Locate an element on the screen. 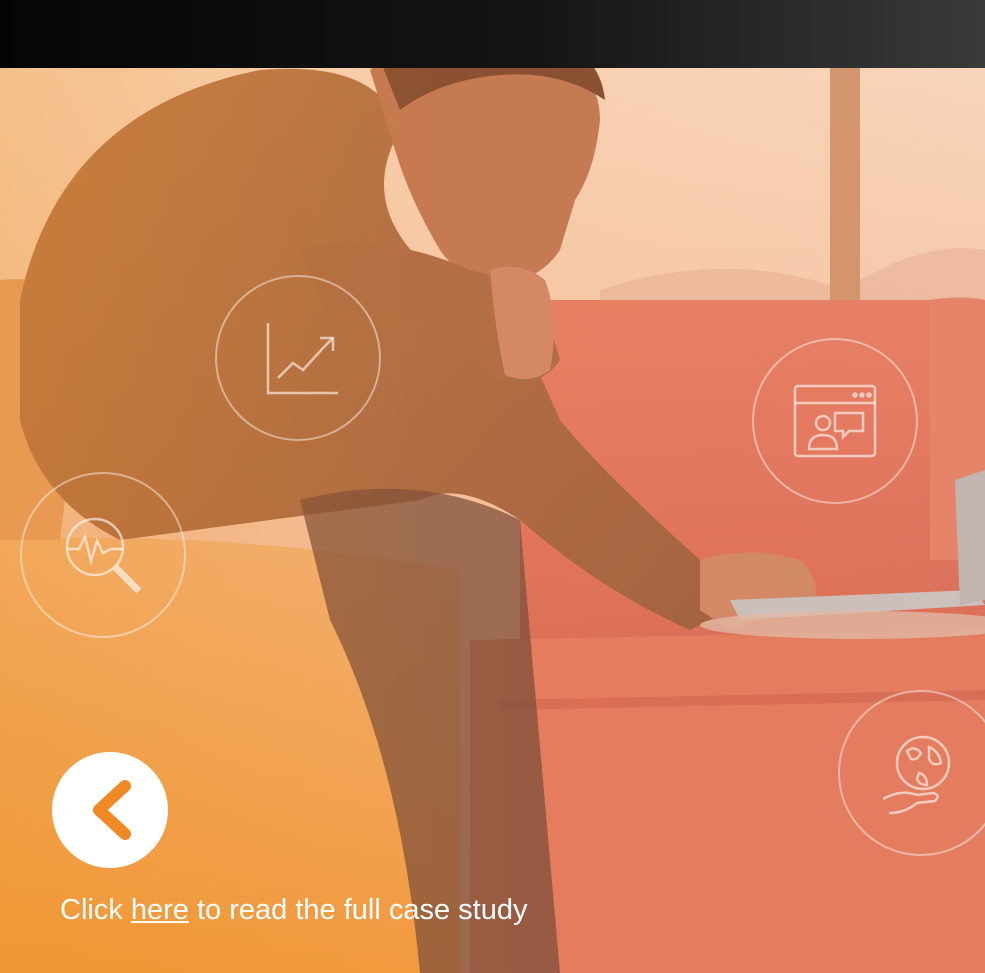 Image resolution: width=985 pixels, height=973 pixels. case-study-cta: Click here to read the full case study is located at coordinates (293, 910).